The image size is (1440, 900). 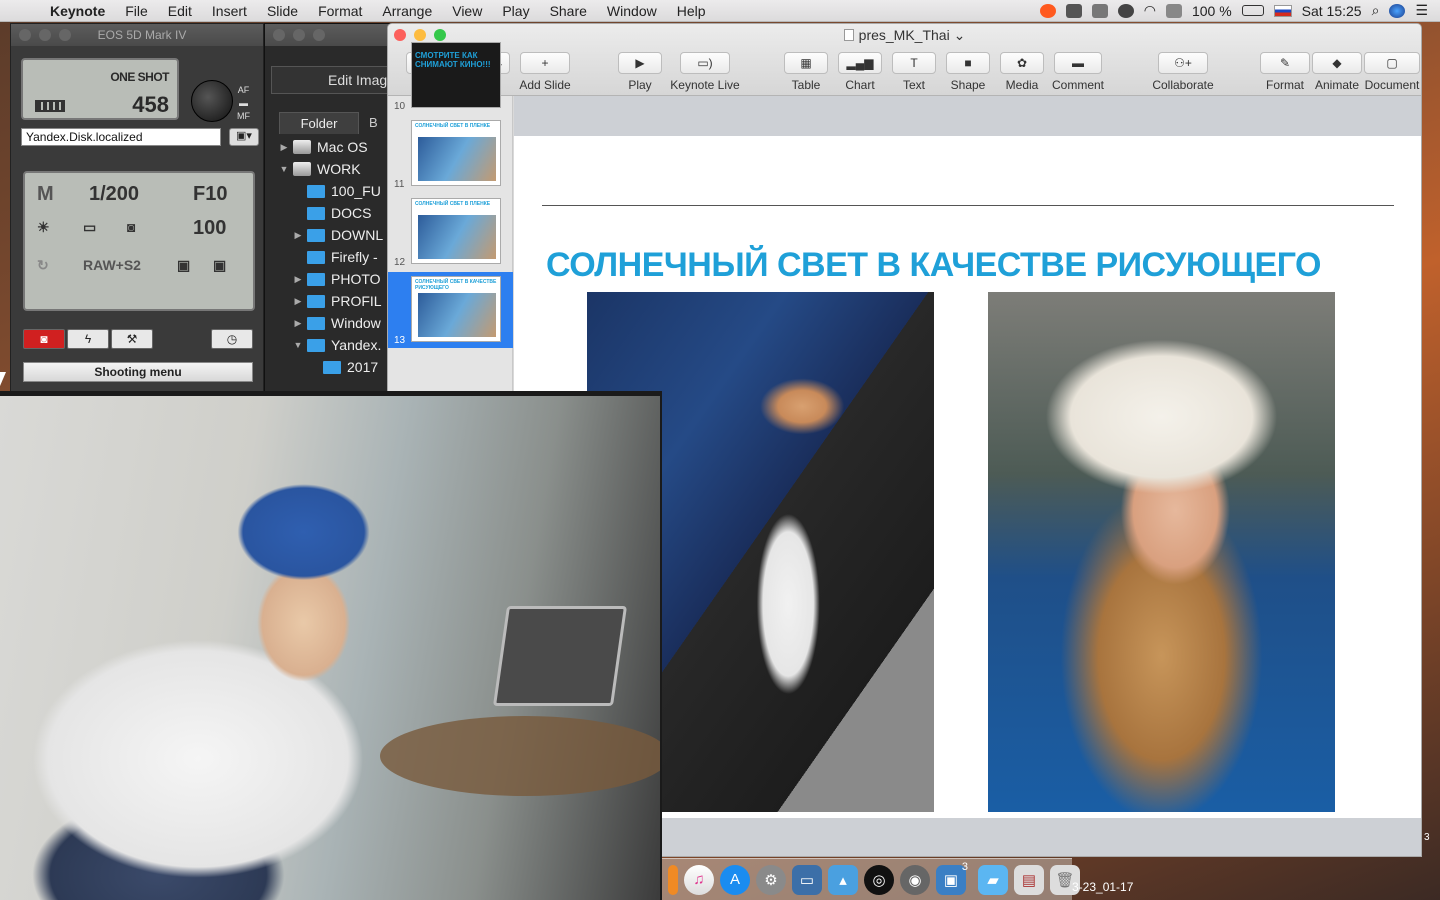 What do you see at coordinates (1173, 10) in the screenshot?
I see `airplay-icon` at bounding box center [1173, 10].